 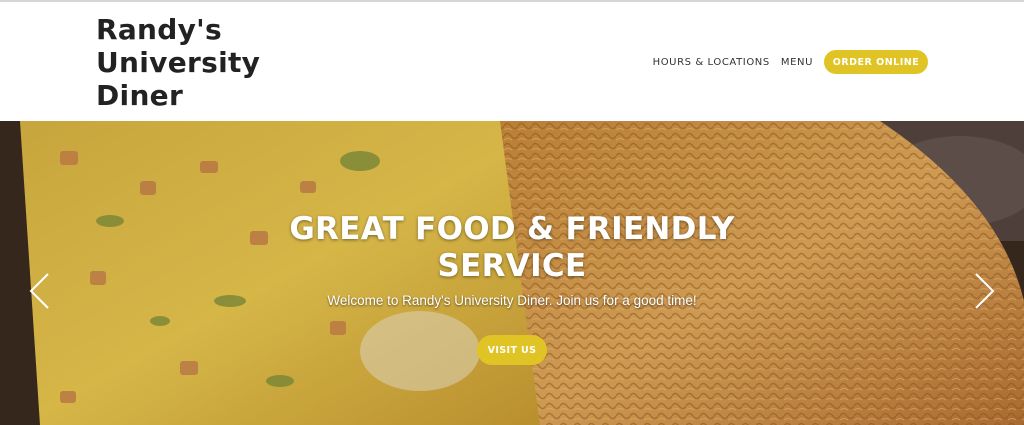 I want to click on main-nav: HOURS & LOCATIONS MENU ORDER ONLINE, so click(x=790, y=62).